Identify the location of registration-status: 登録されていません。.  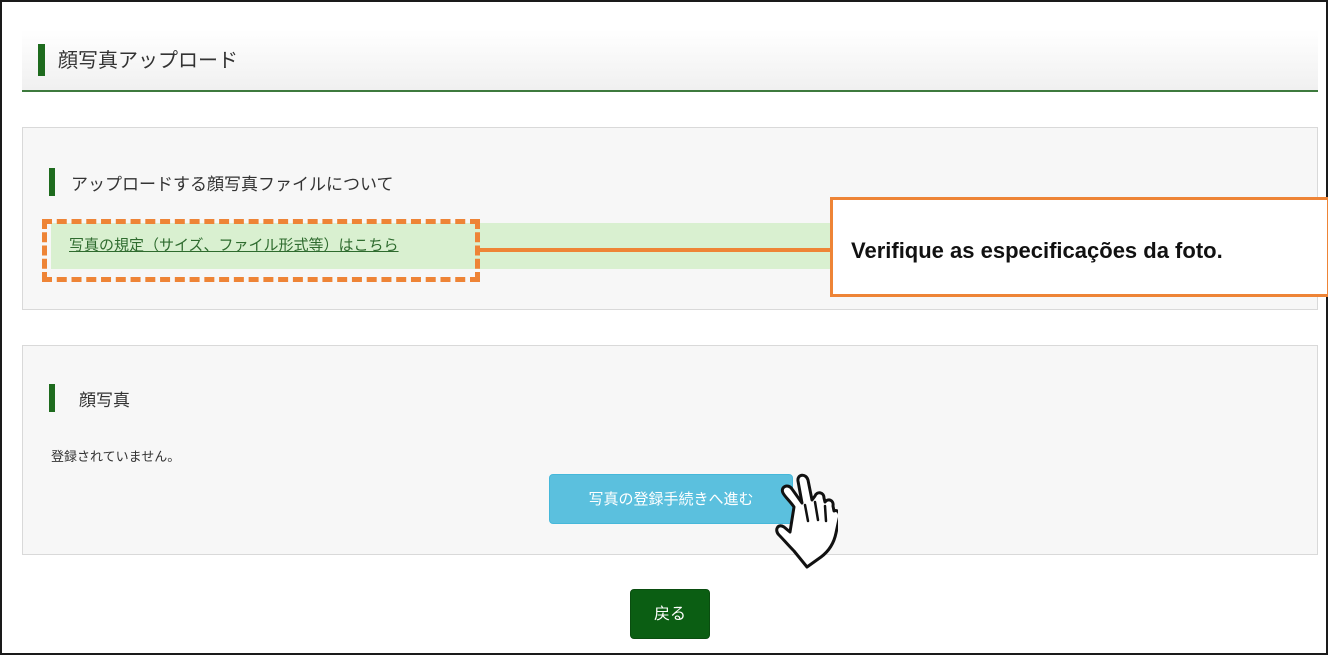
(116, 457).